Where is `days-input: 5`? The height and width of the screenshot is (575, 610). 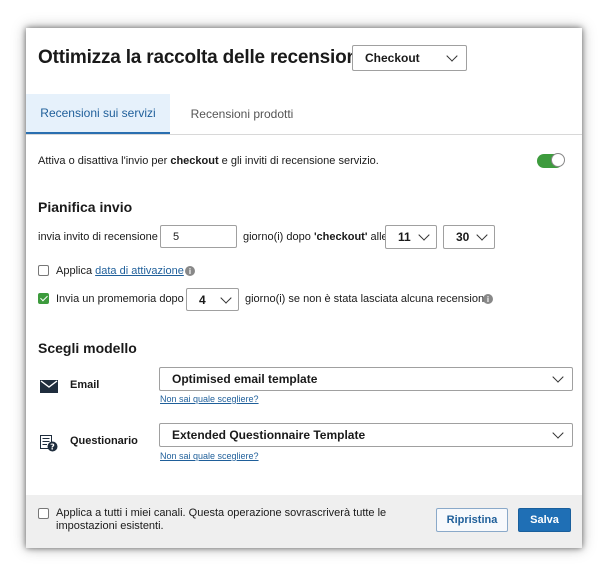 days-input: 5 is located at coordinates (198, 236).